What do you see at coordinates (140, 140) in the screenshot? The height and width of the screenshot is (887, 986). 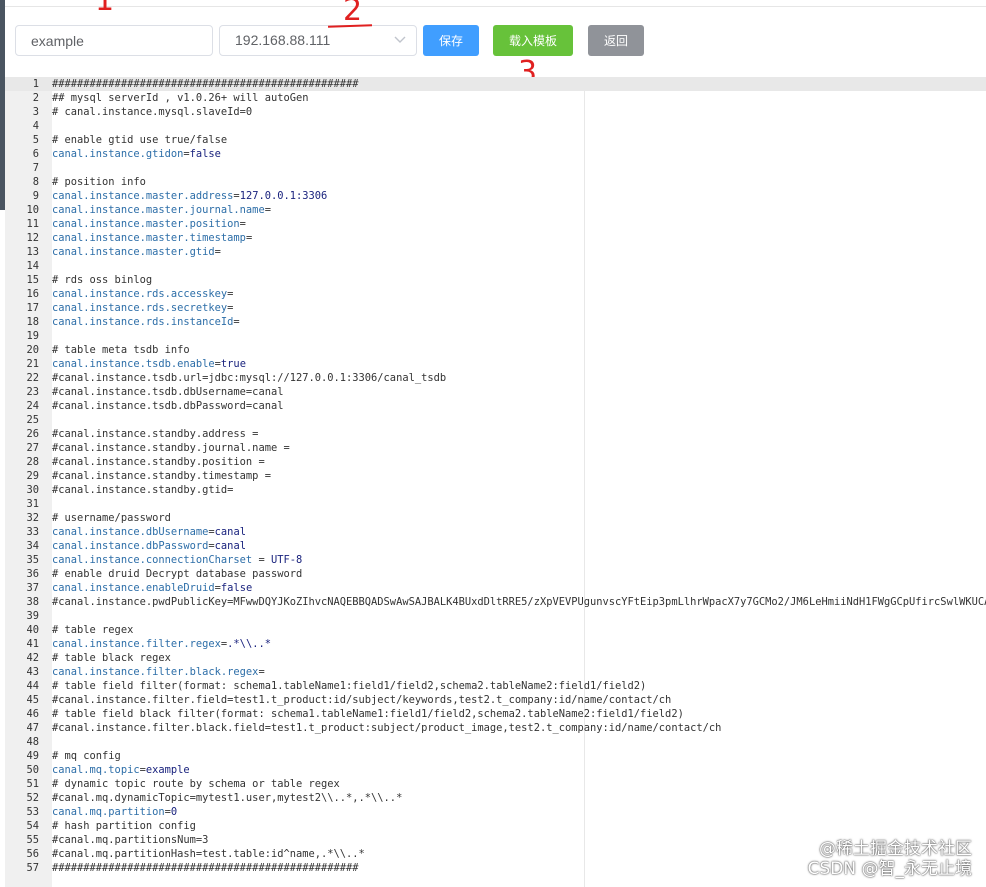 I see `line-text: # enable gtid use true/false` at bounding box center [140, 140].